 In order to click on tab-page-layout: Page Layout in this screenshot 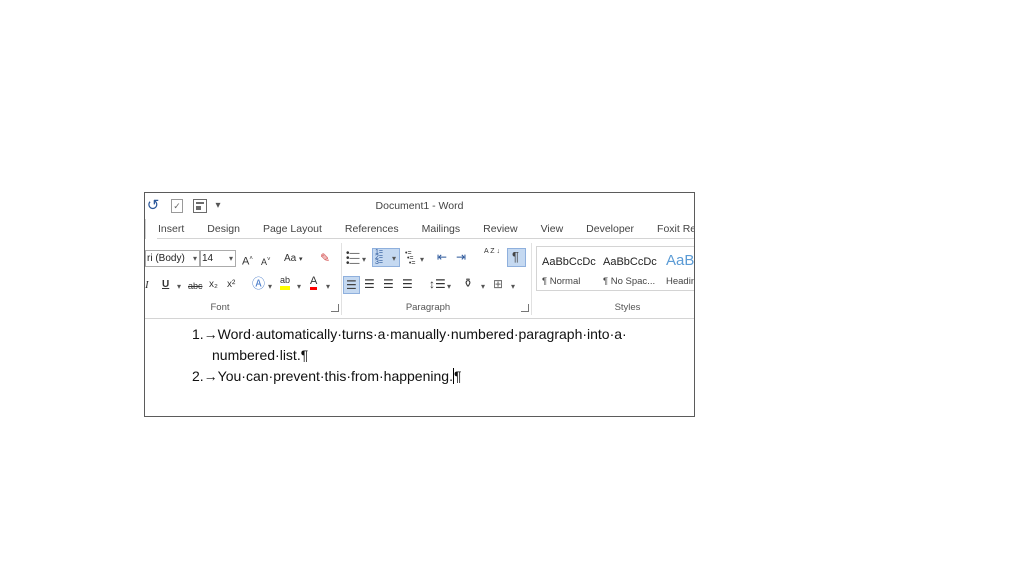, I will do `click(292, 229)`.